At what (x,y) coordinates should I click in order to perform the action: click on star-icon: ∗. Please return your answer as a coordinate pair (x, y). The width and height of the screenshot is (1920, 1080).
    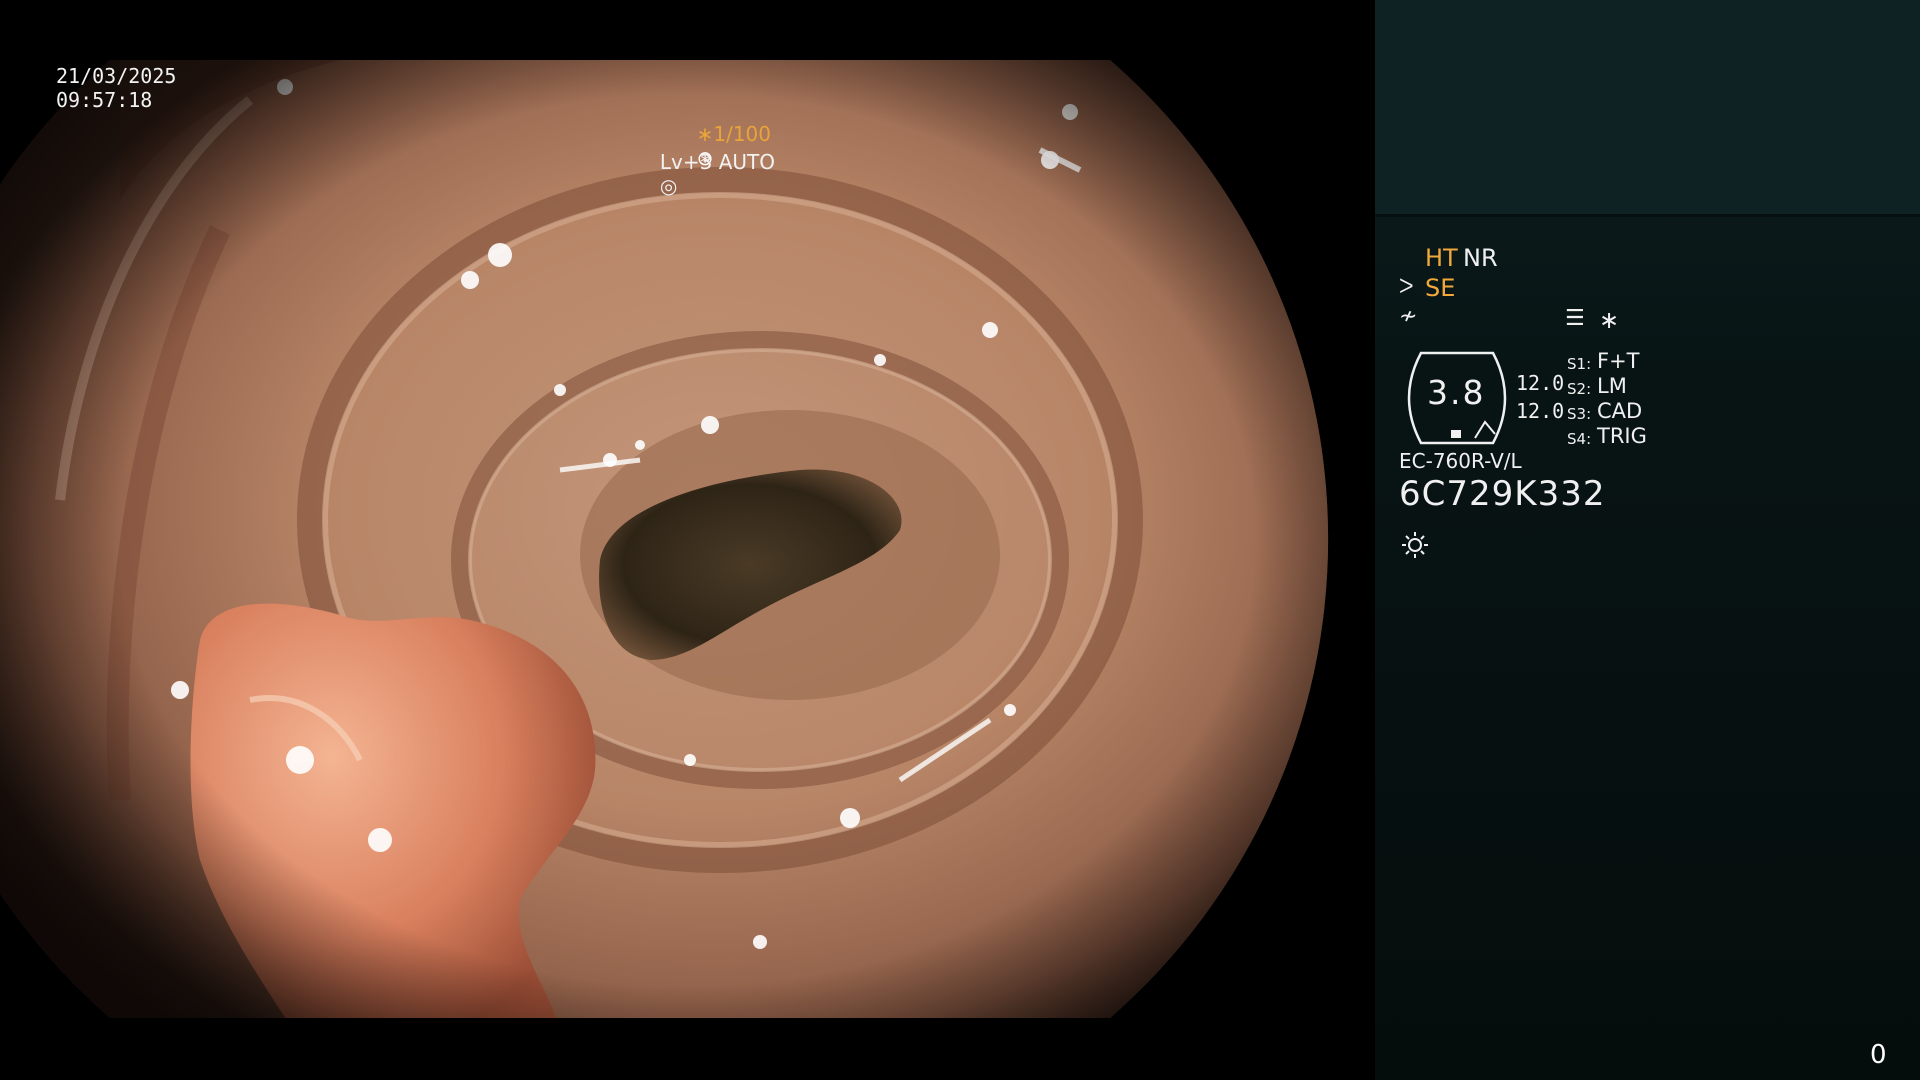
    Looking at the image, I should click on (1609, 320).